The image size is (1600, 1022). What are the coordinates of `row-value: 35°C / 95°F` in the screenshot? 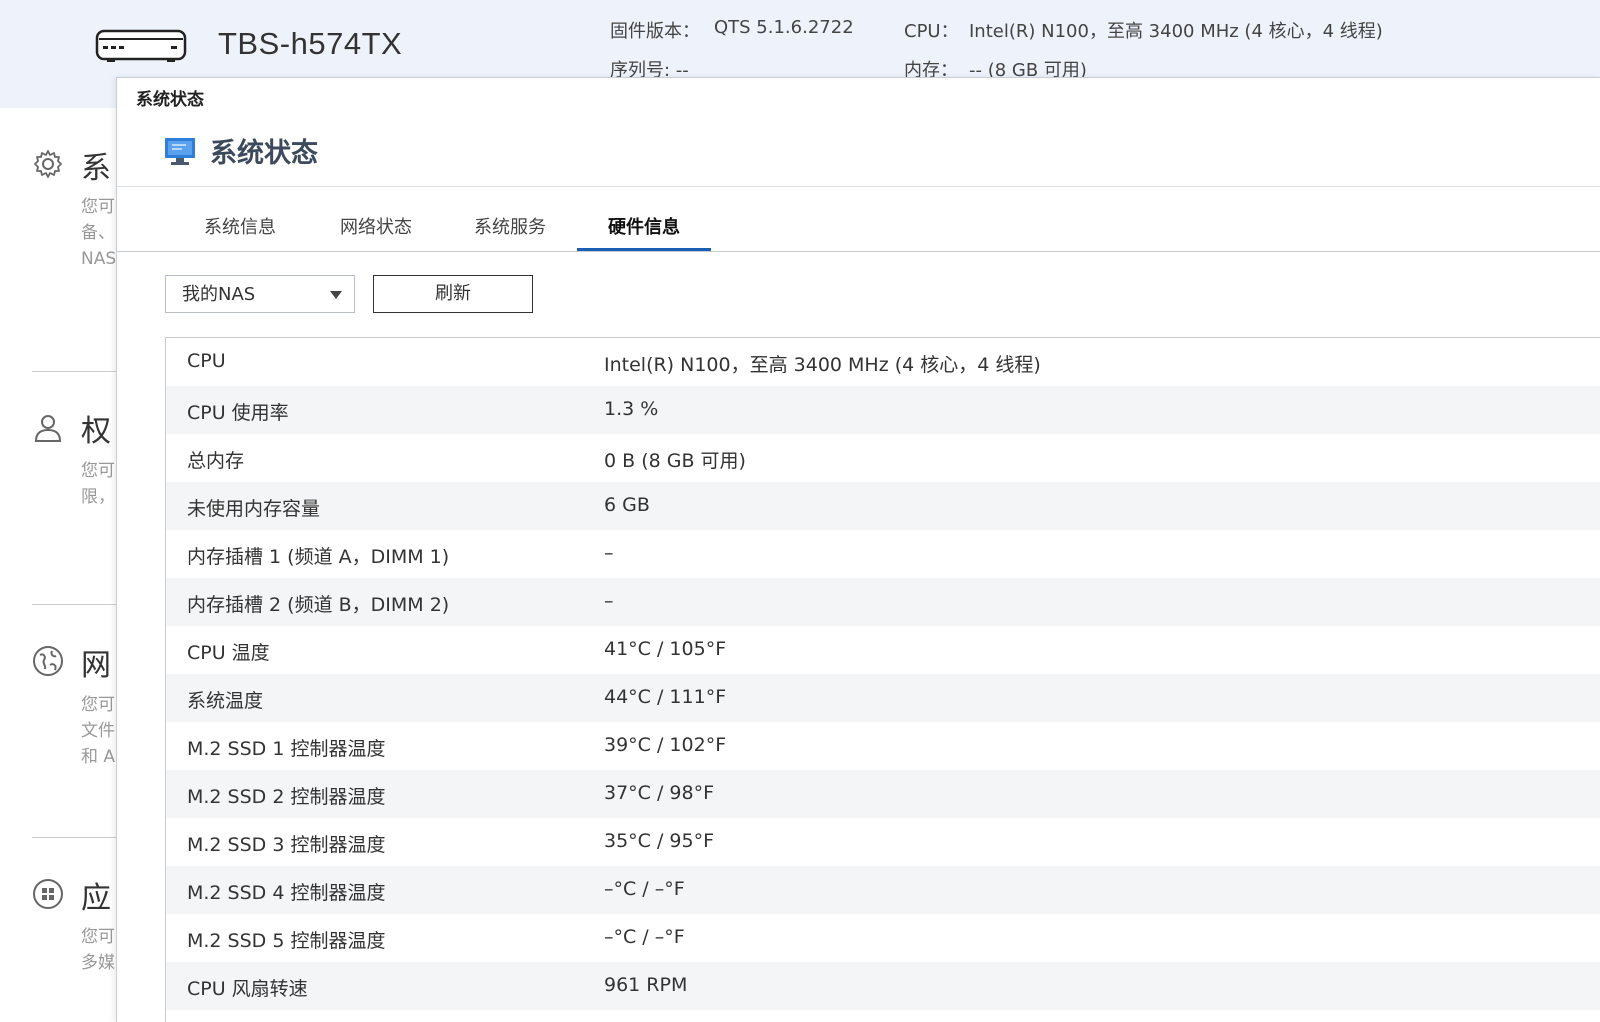 It's located at (659, 841).